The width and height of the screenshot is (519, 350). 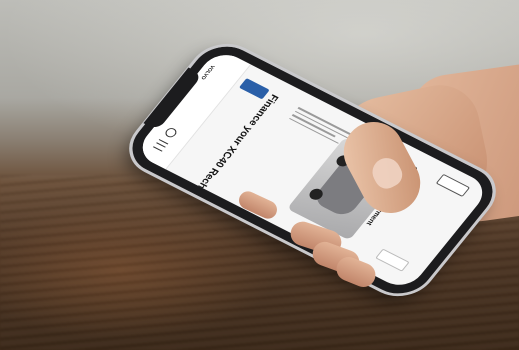 What do you see at coordinates (171, 132) in the screenshot?
I see `user-icon` at bounding box center [171, 132].